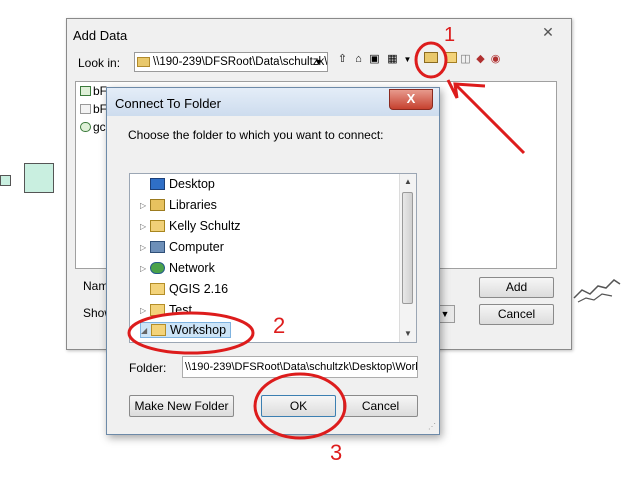 This screenshot has height=488, width=636. Describe the element at coordinates (279, 325) in the screenshot. I see `annotation-number-2: 2` at that location.